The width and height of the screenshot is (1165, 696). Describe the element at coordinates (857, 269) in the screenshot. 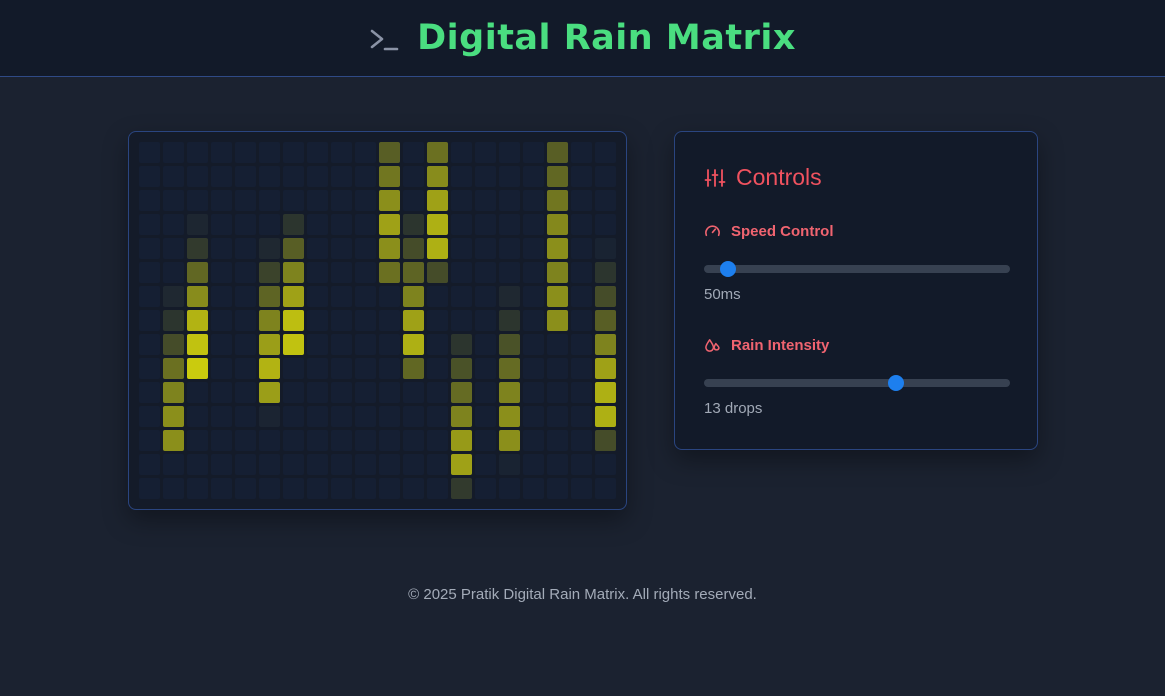

I see `speed-slider` at that location.